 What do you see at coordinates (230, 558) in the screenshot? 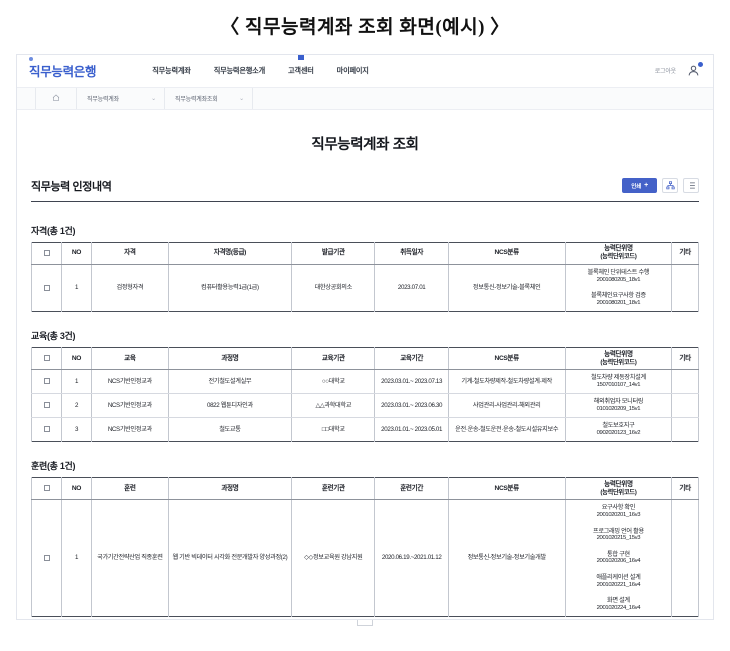
I see `cell-course-name: 웹 기반 빅데이터 시각화 전문개발자 양성과정(2)` at bounding box center [230, 558].